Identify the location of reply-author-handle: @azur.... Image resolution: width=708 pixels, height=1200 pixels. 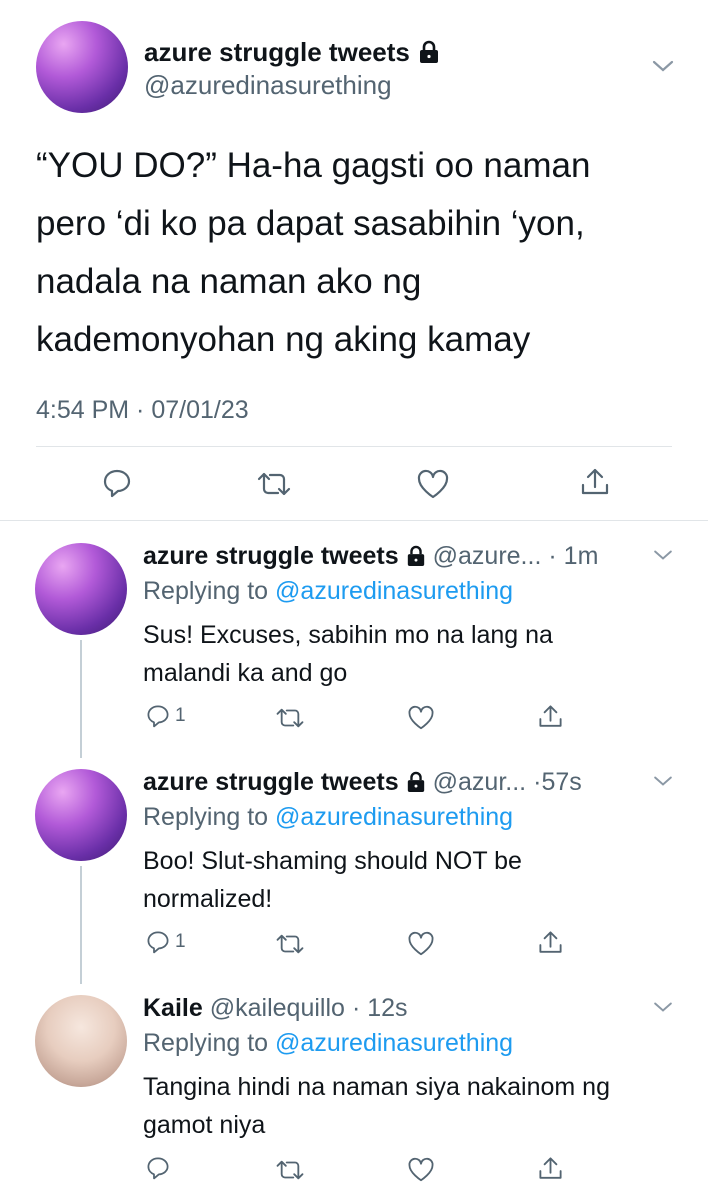
(479, 782).